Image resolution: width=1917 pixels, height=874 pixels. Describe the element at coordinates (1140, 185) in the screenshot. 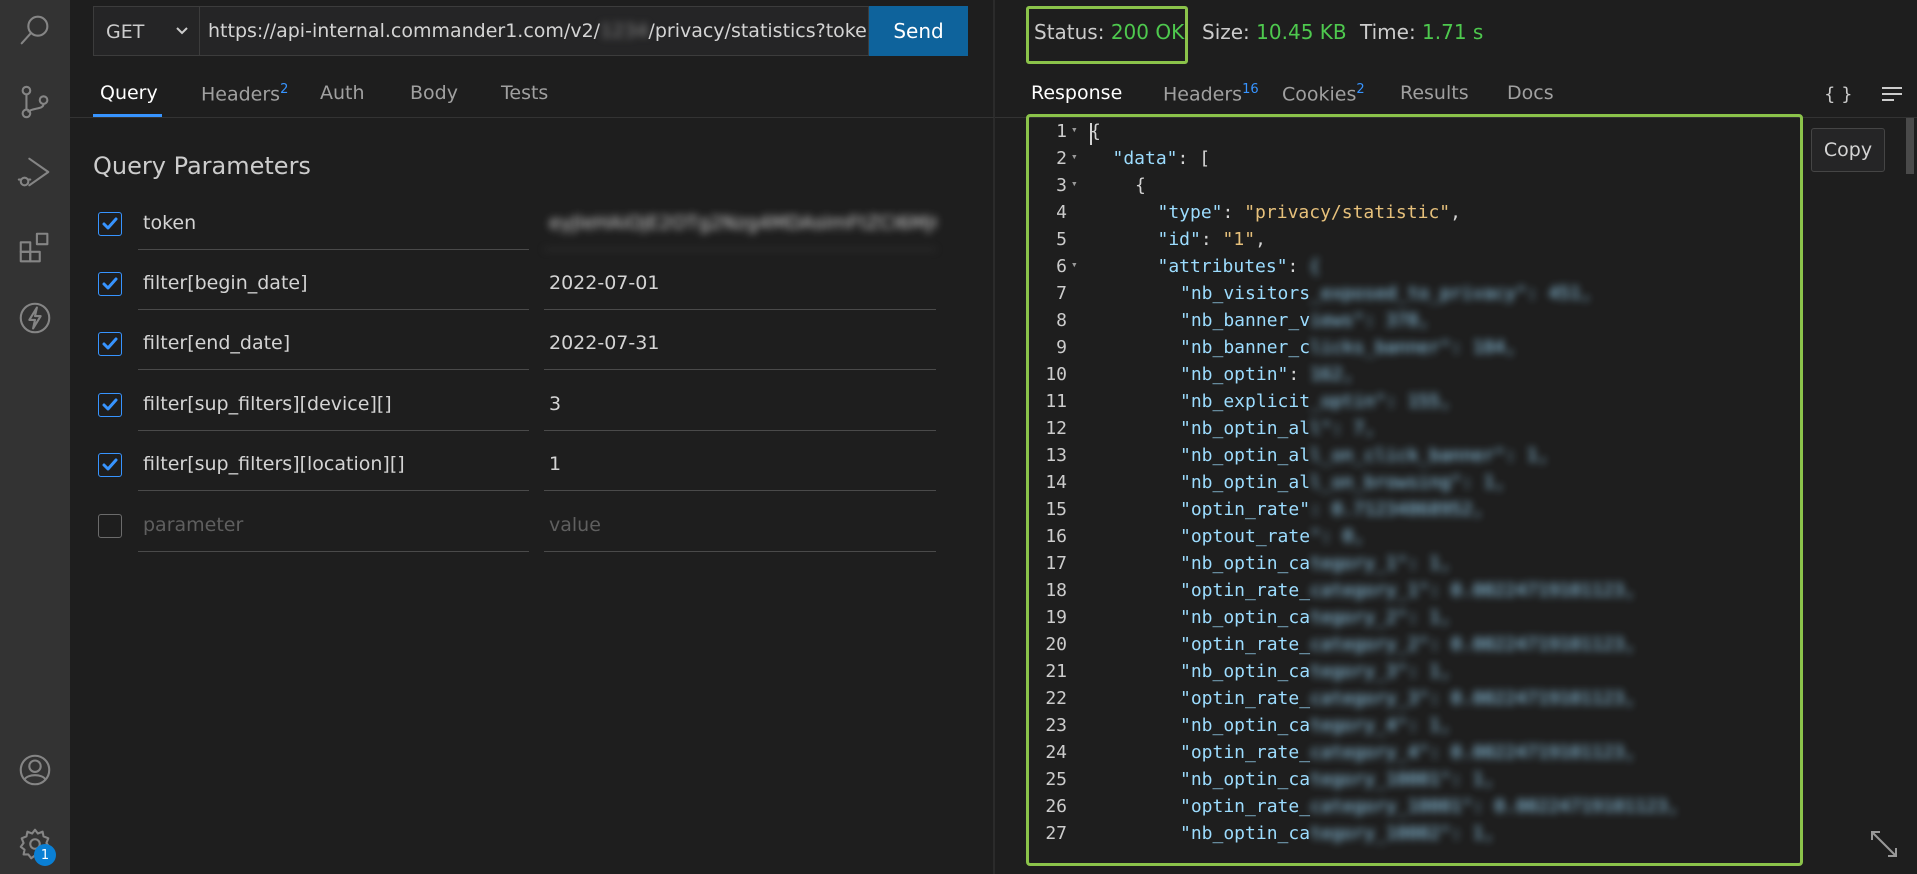

I see `code-text: {` at that location.